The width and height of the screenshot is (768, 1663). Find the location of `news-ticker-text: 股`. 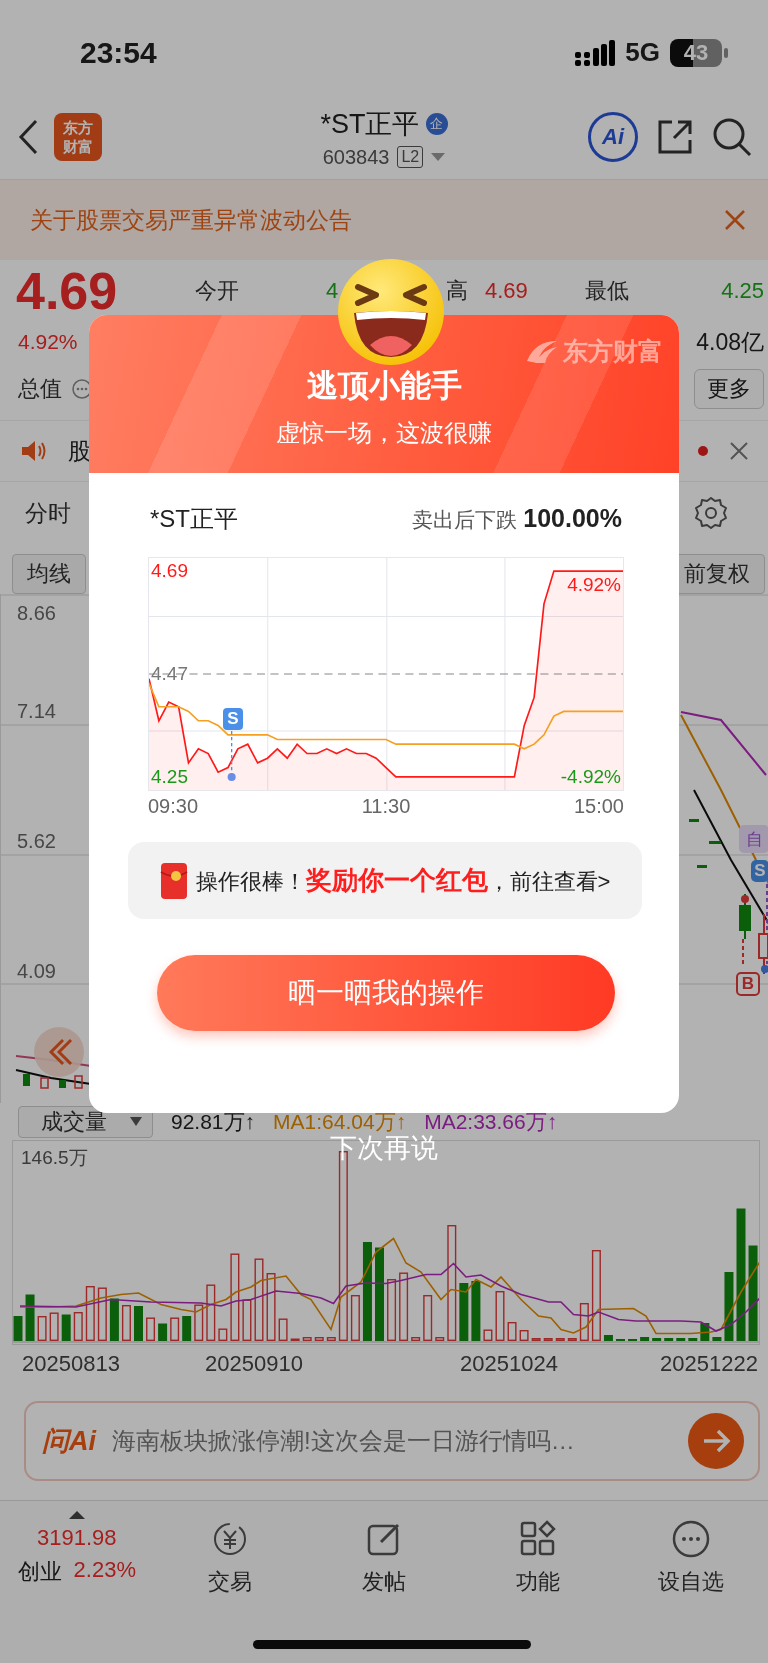

news-ticker-text: 股 is located at coordinates (79, 451).